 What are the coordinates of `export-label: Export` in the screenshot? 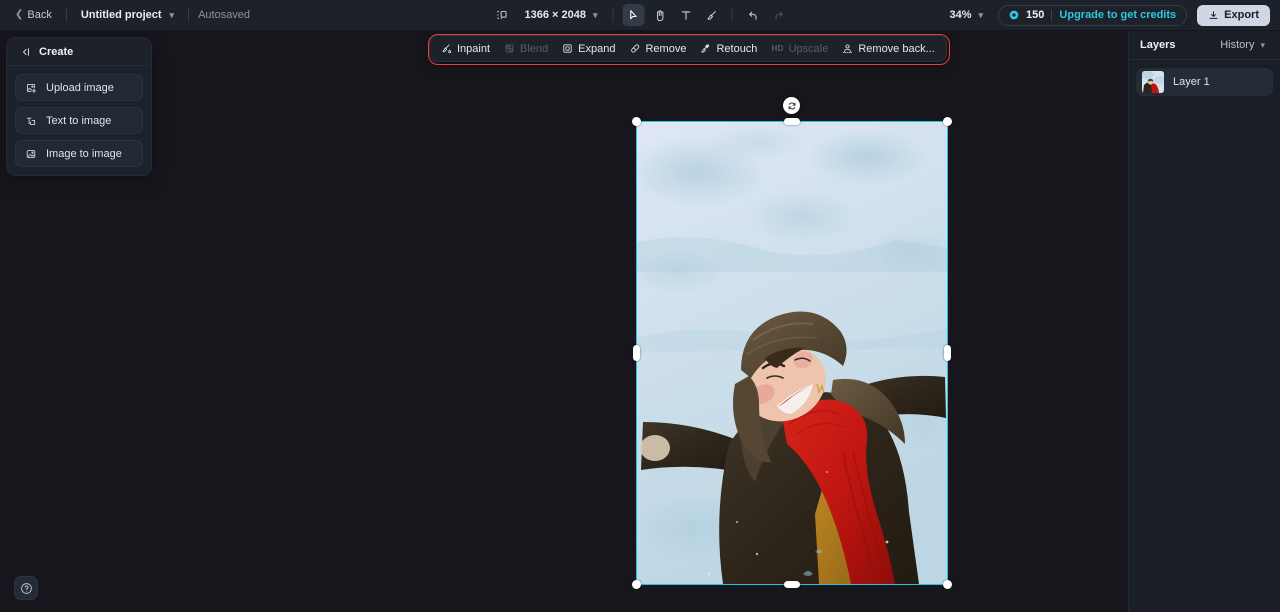 It's located at (1241, 15).